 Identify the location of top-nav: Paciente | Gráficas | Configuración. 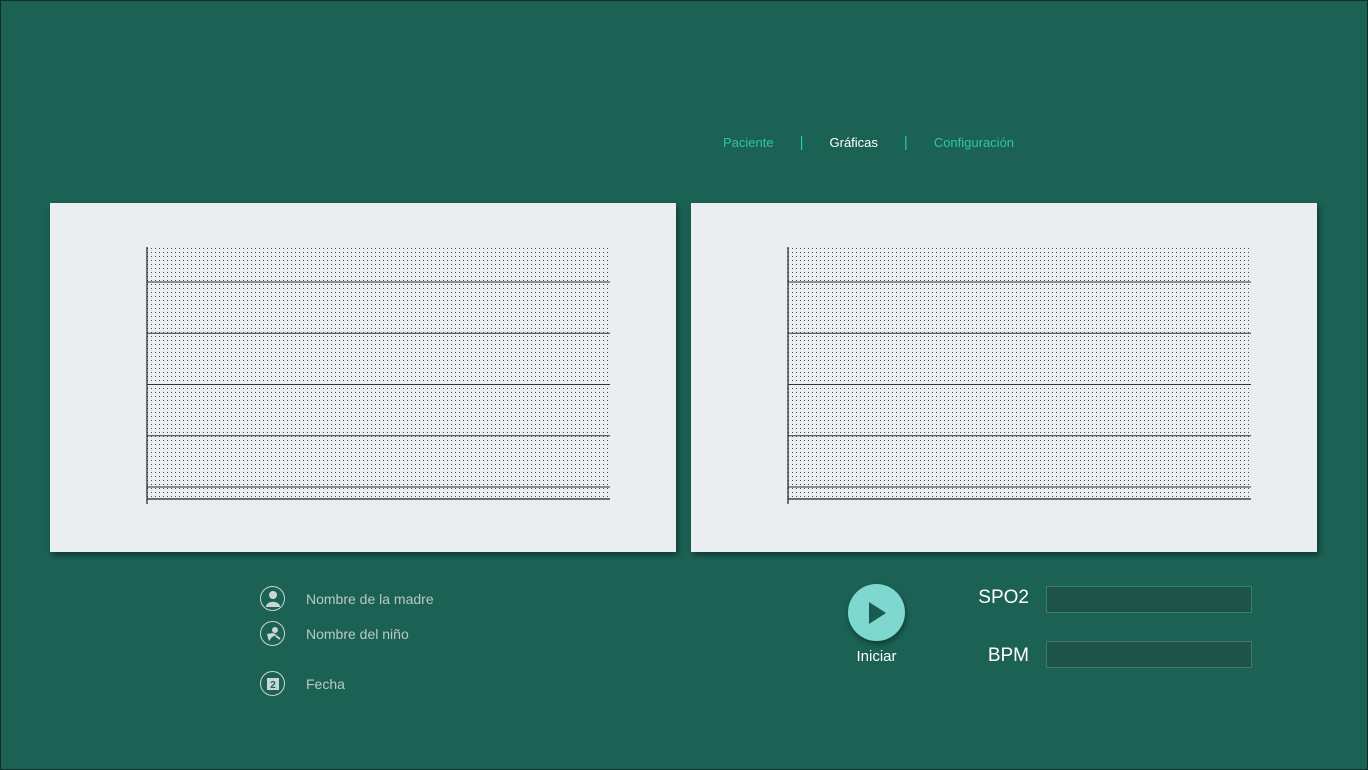
(868, 142).